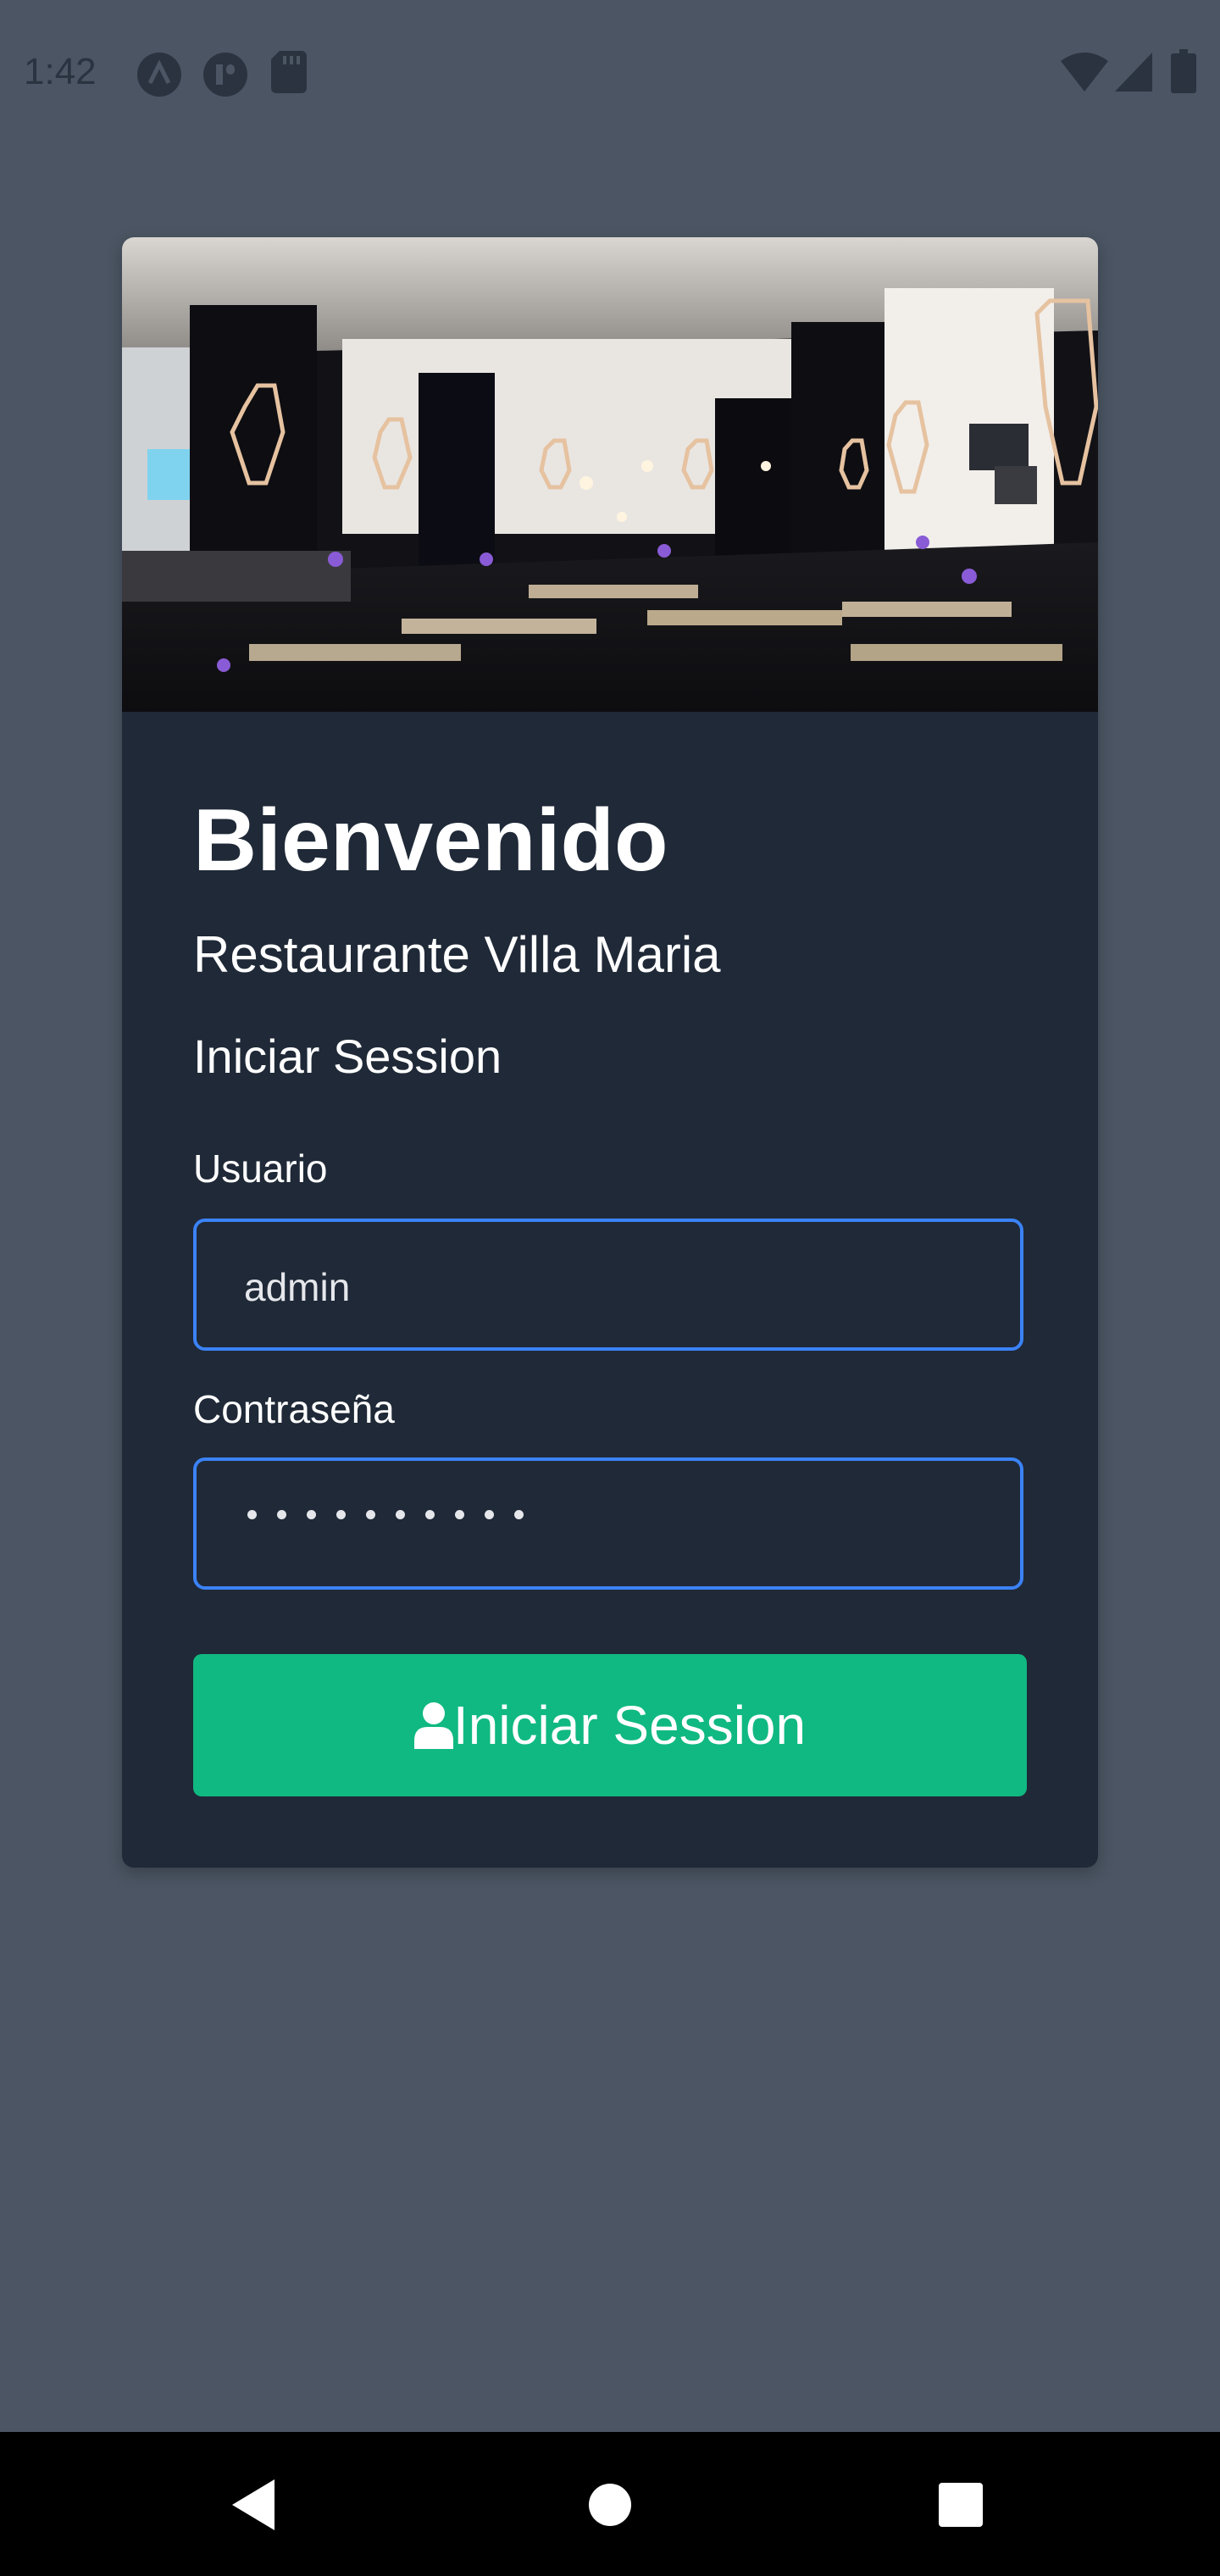  Describe the element at coordinates (430, 840) in the screenshot. I see `page-title: Bienvenido` at that location.